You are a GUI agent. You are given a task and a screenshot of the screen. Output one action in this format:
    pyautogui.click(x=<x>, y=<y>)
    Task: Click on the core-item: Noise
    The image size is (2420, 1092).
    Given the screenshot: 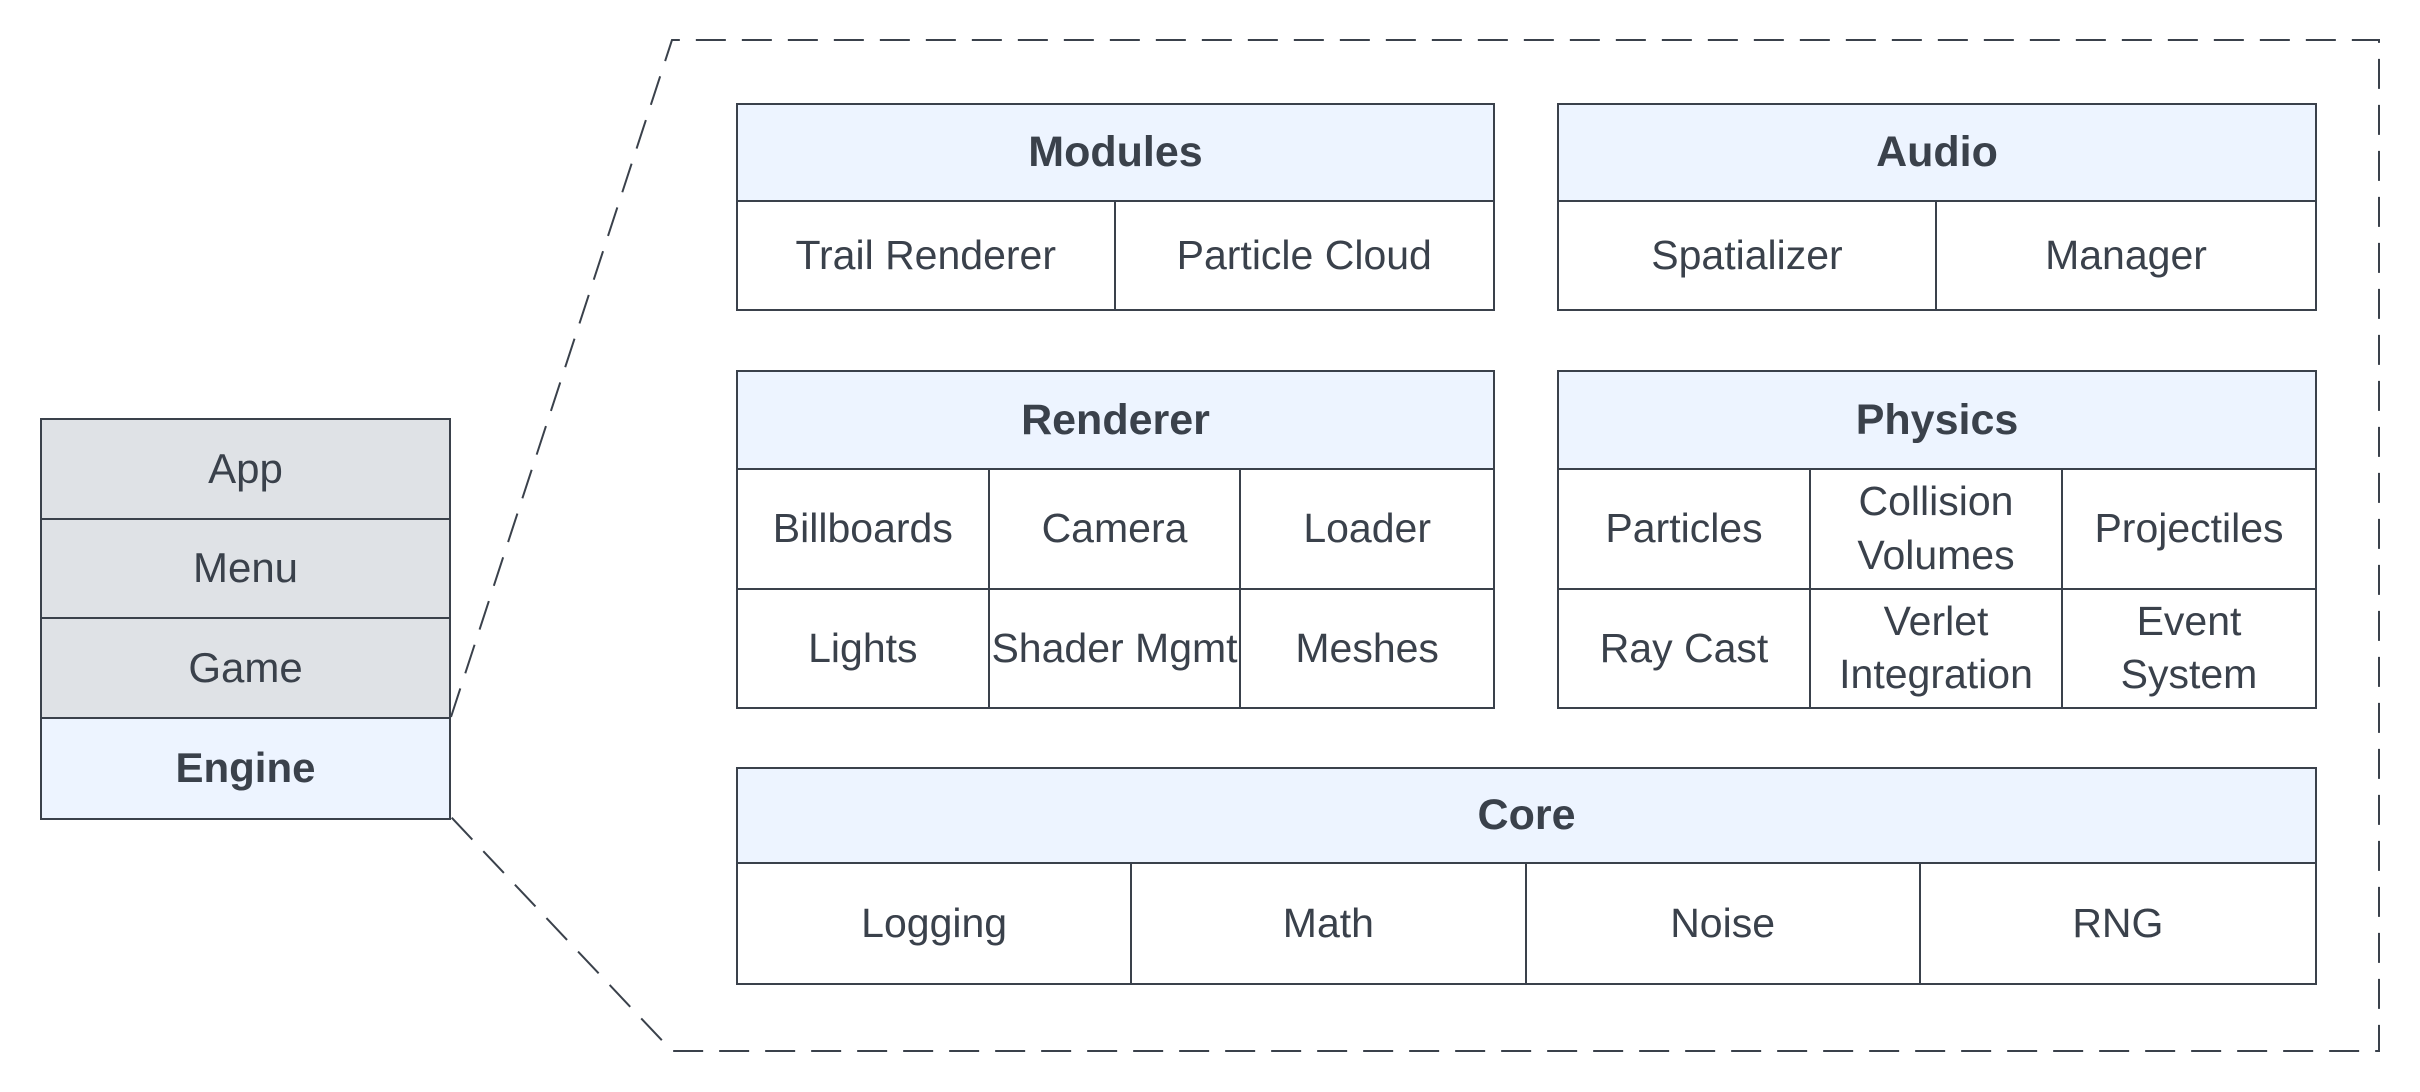 What is the action you would take?
    pyautogui.click(x=1723, y=923)
    